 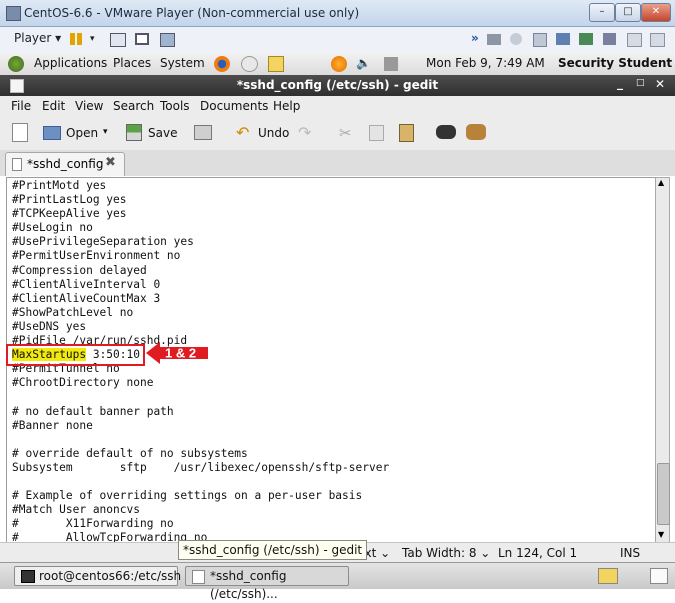 I want to click on taskbar-item-terminal: root@centos66:/etc/ssh, so click(x=97, y=576).